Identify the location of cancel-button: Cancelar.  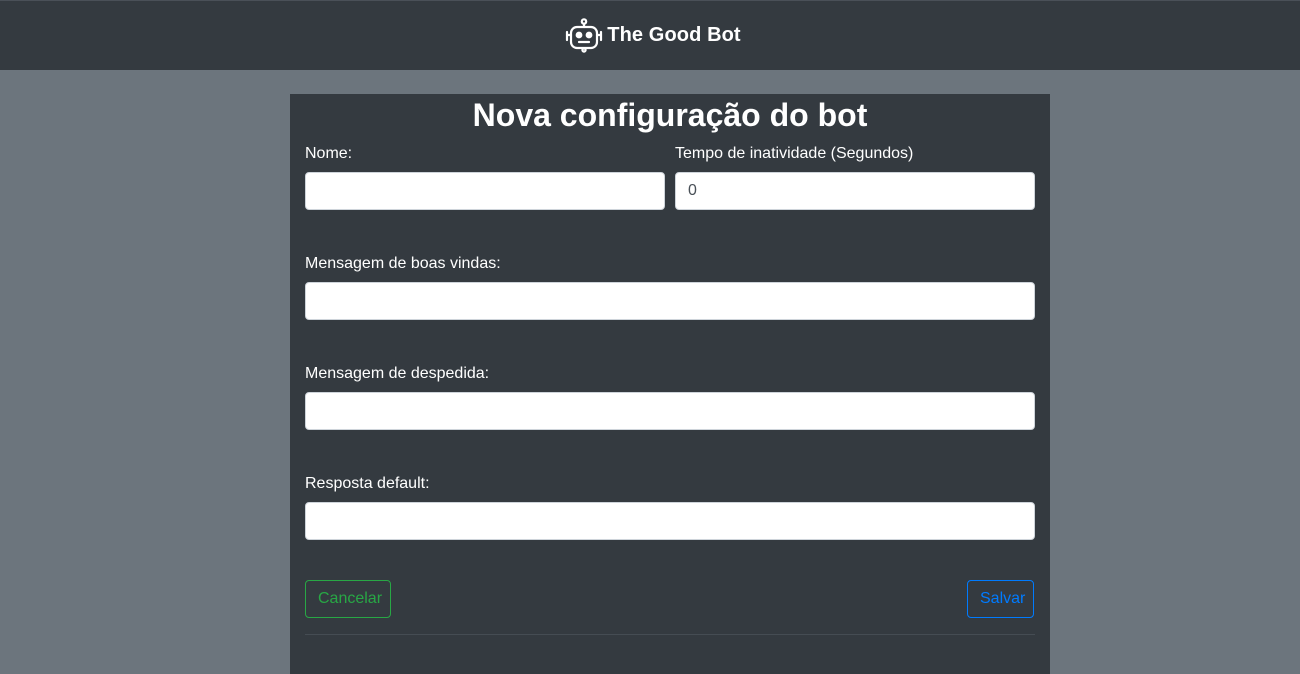
(348, 599).